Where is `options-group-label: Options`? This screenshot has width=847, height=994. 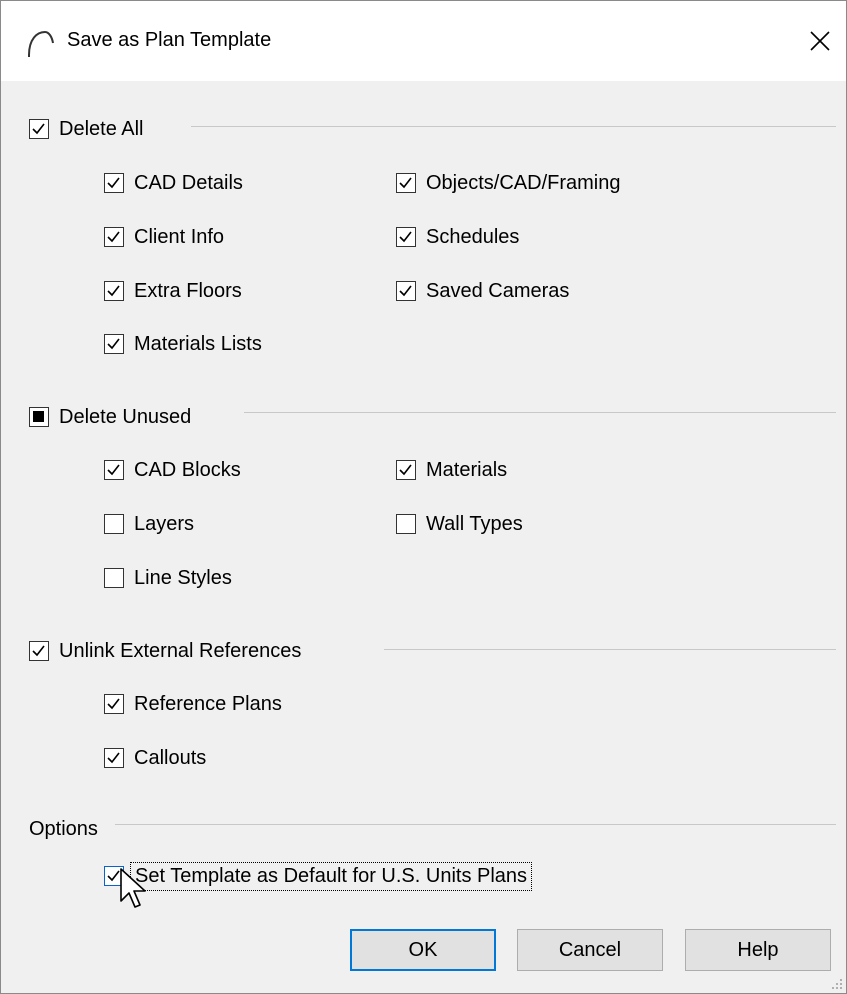
options-group-label: Options is located at coordinates (63, 829).